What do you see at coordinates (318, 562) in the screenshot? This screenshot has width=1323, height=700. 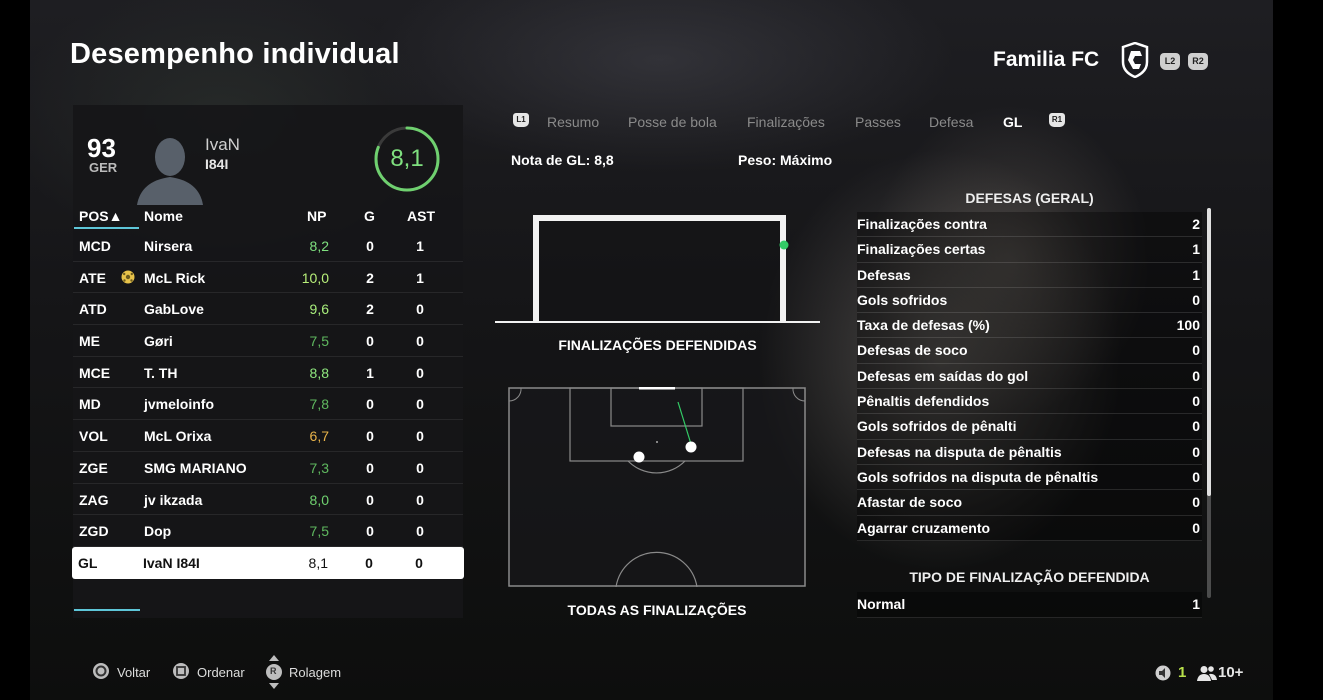 I see `row-rating: 8,1` at bounding box center [318, 562].